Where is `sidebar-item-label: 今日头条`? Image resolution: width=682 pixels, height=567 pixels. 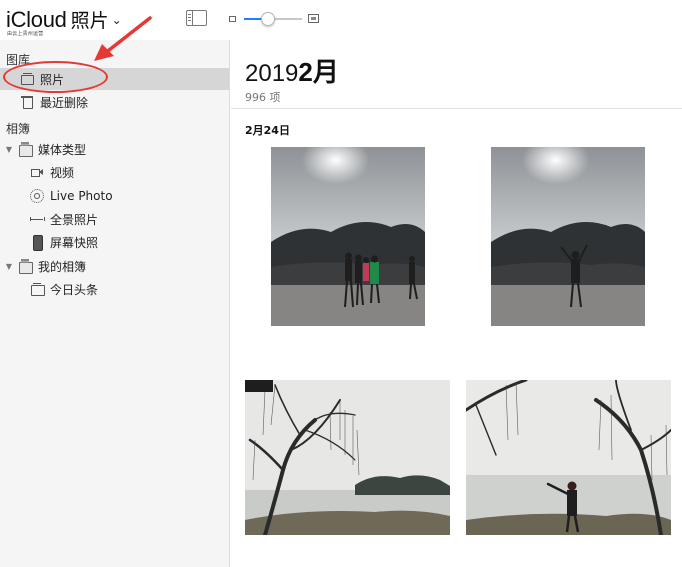 sidebar-item-label: 今日头条 is located at coordinates (74, 289).